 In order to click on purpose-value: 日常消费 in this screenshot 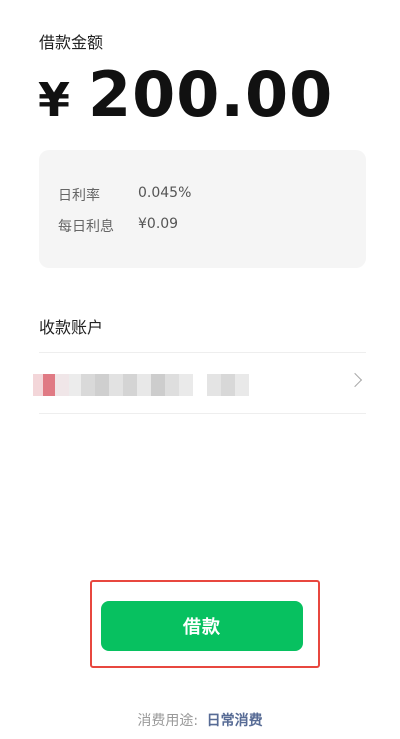, I will do `click(235, 721)`.